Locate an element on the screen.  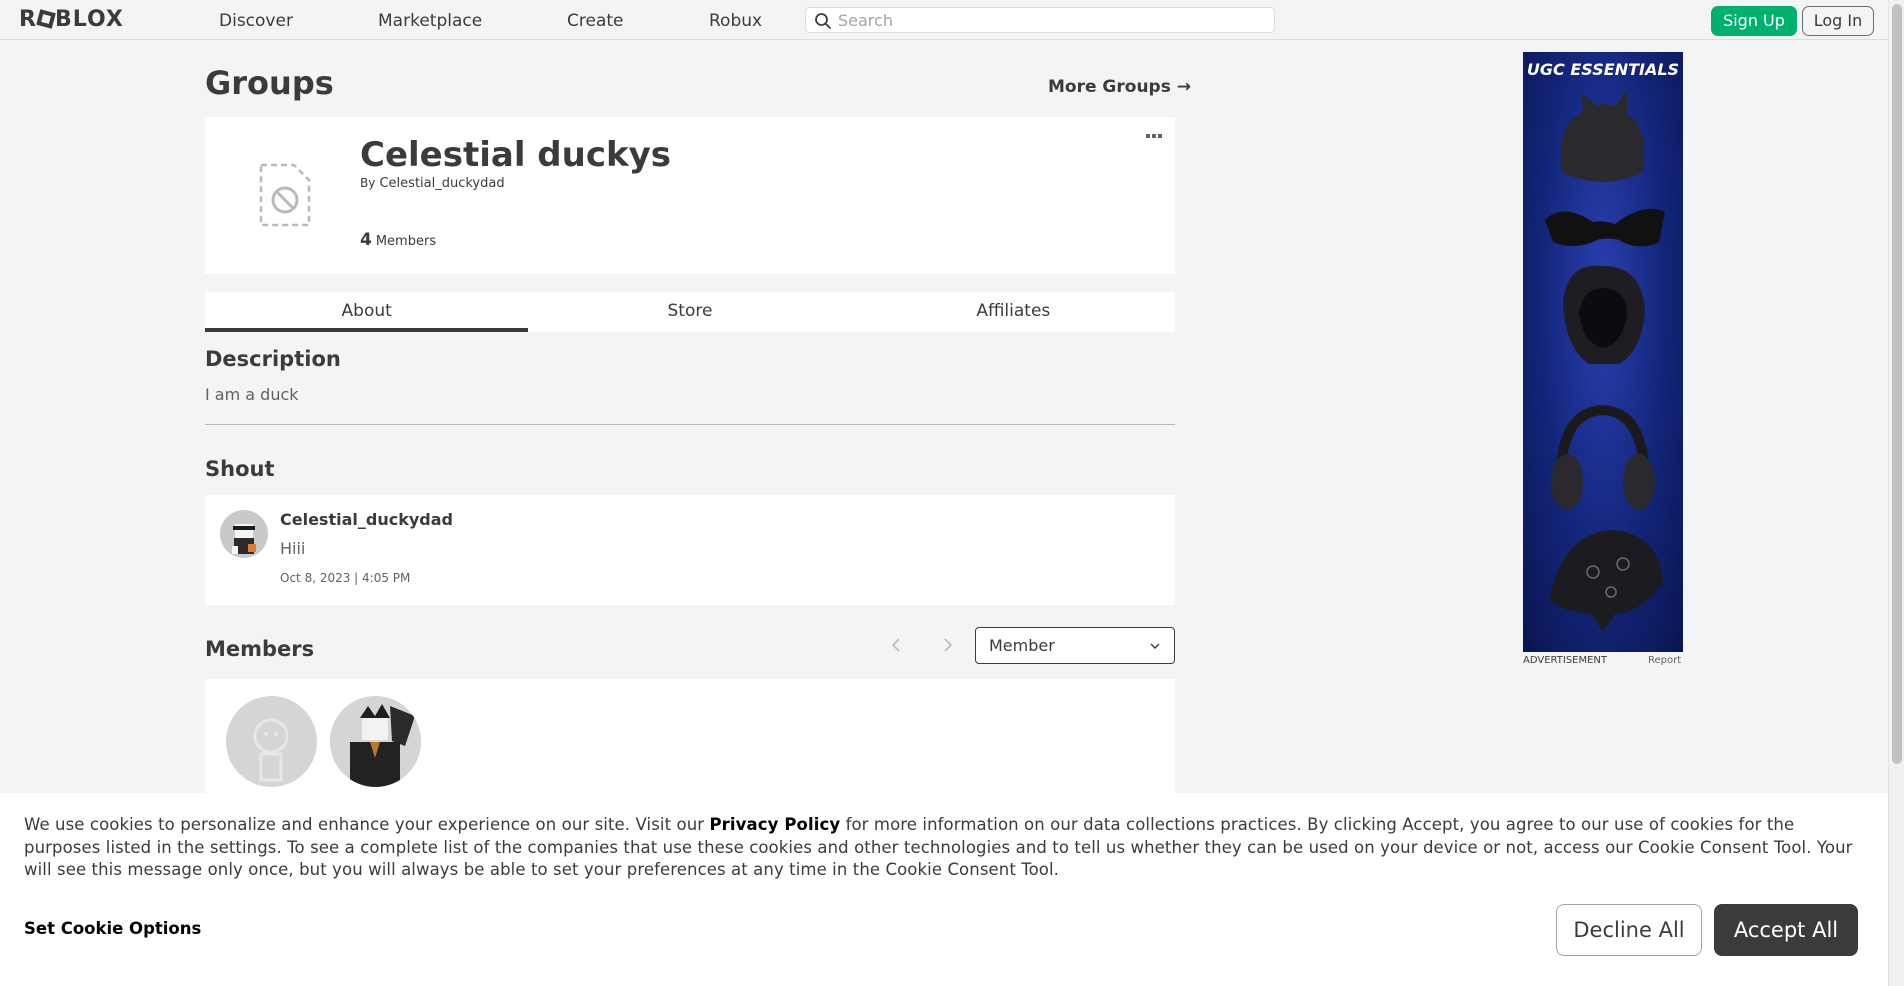
decline-all-button: Decline All is located at coordinates (1629, 930).